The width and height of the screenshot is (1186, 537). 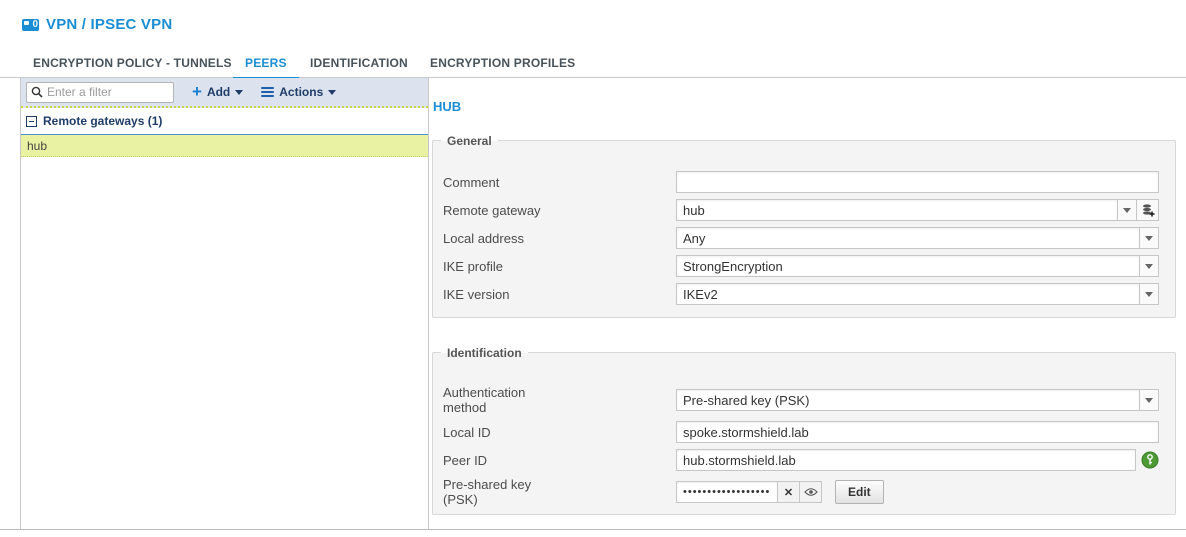 What do you see at coordinates (37, 92) in the screenshot?
I see `search-icon` at bounding box center [37, 92].